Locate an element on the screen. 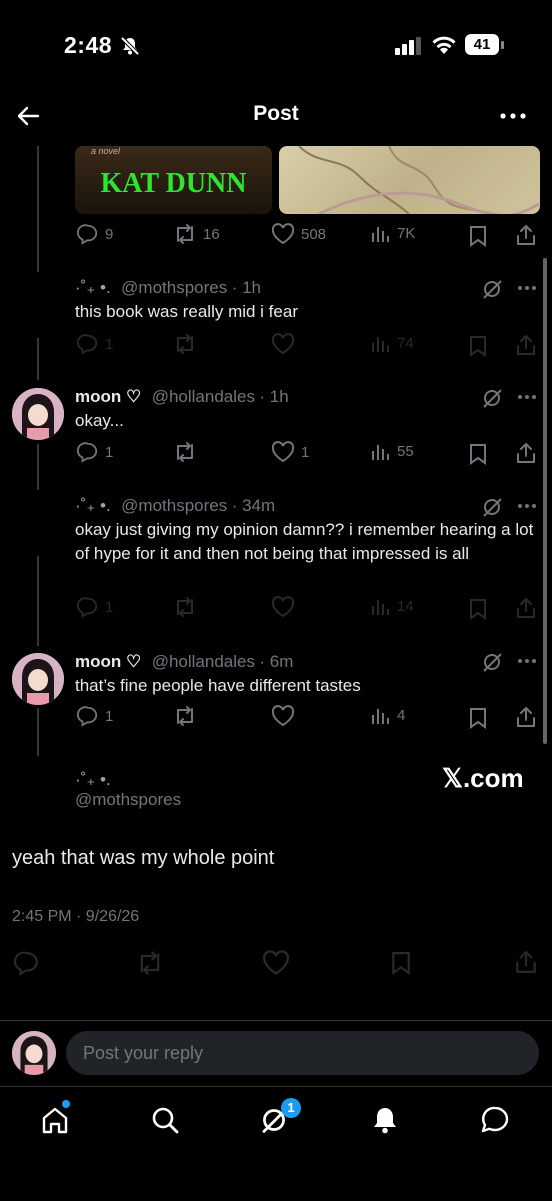 The height and width of the screenshot is (1201, 552). view-count: 55 is located at coordinates (405, 451).